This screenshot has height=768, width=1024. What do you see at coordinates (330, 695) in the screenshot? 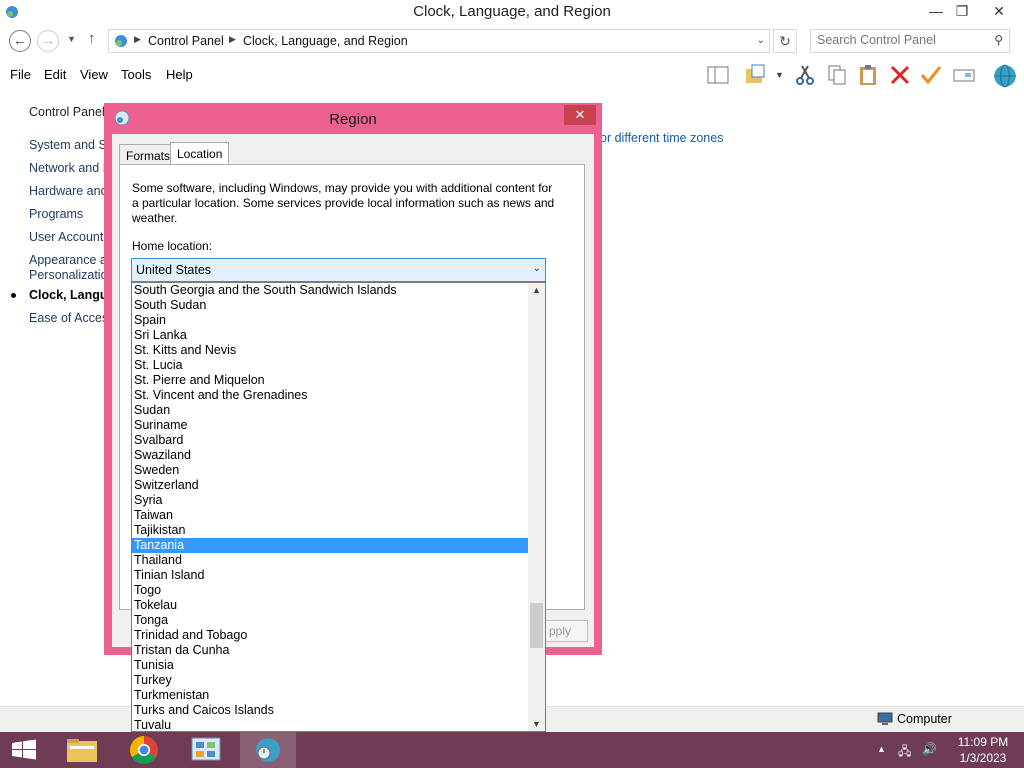
I see `location-option: Turkmenistan` at bounding box center [330, 695].